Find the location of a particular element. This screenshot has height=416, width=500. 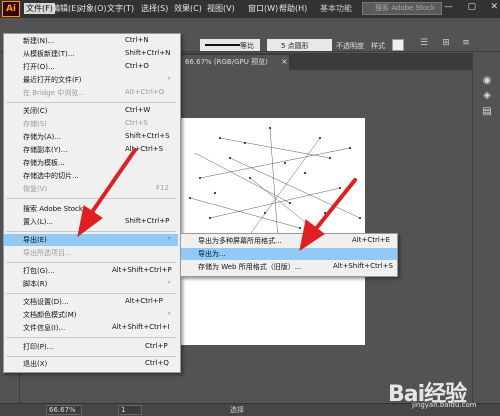

watermark-url: jingyan.baidu.com is located at coordinates (444, 405).